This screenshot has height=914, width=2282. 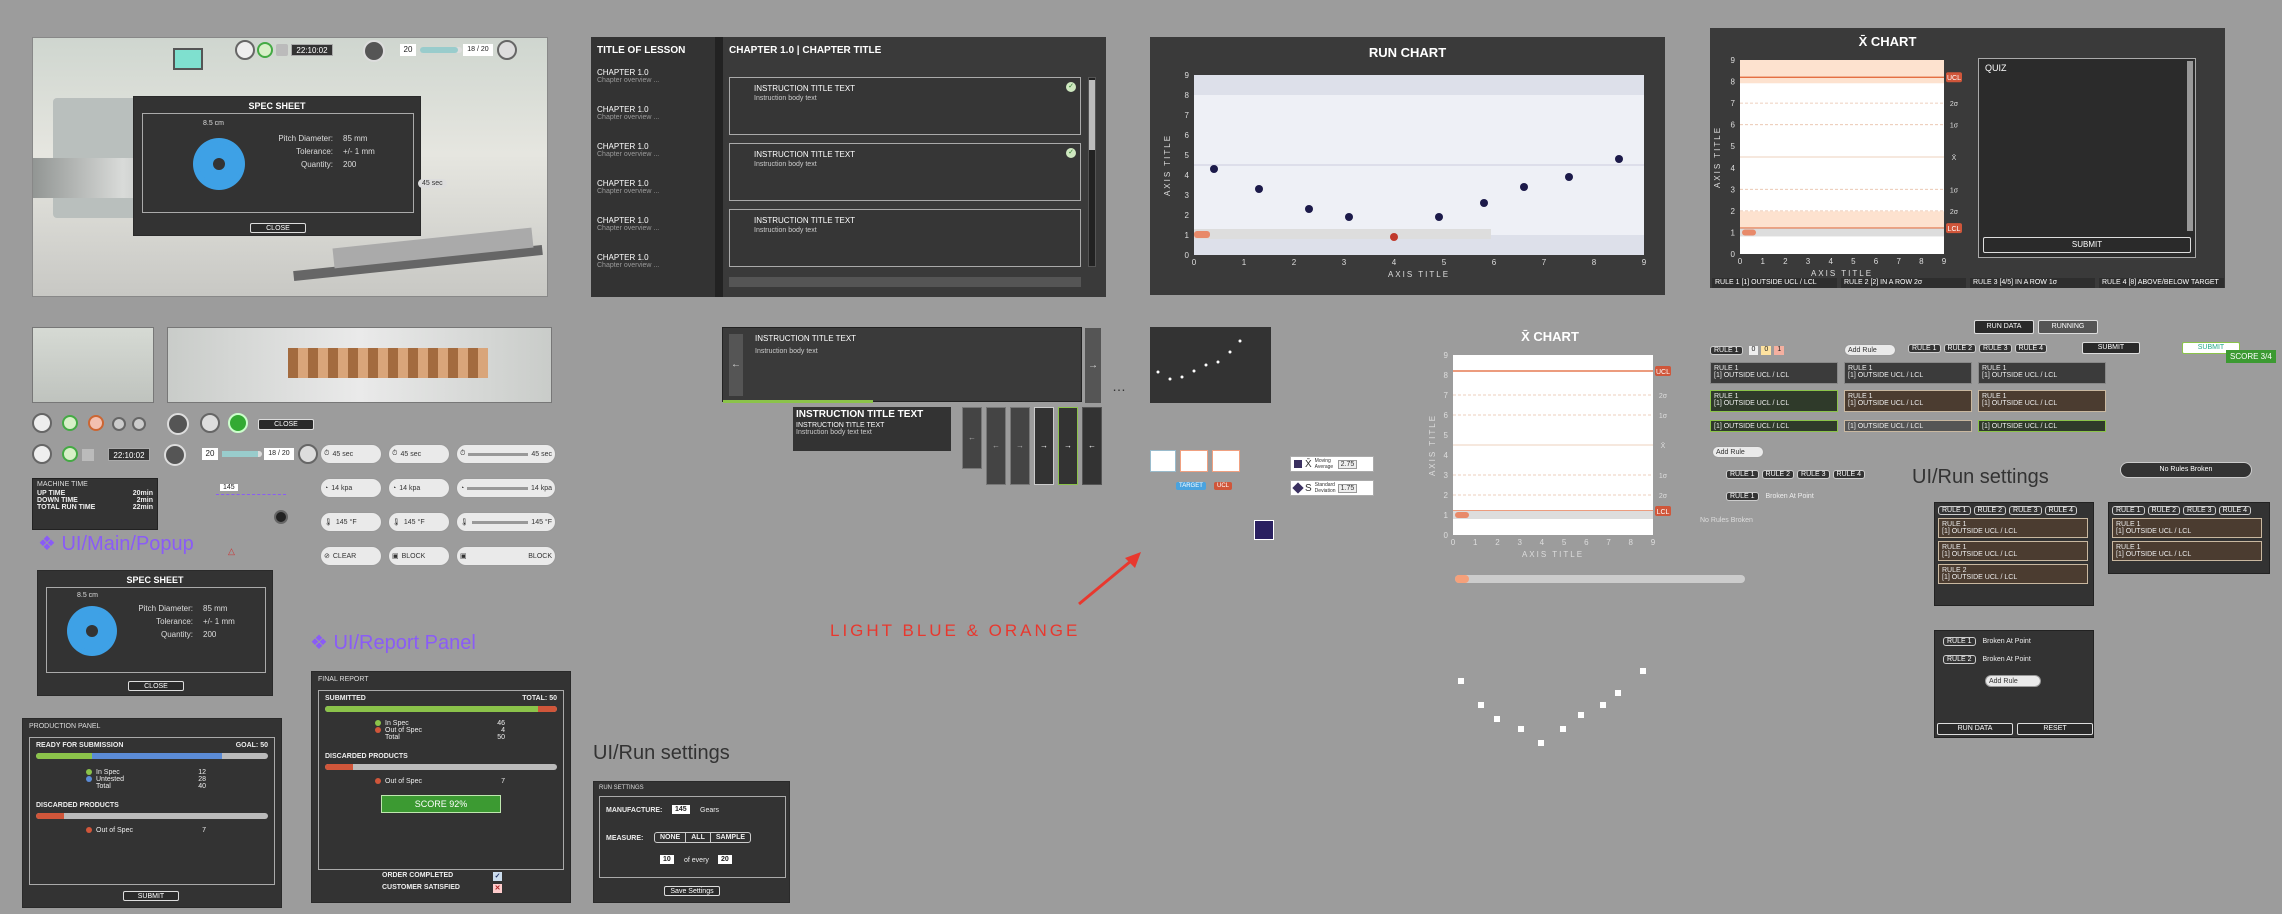 What do you see at coordinates (2032, 283) in the screenshot?
I see `rule-label: RULE 3 [4/5] IN A ROW 1σ` at bounding box center [2032, 283].